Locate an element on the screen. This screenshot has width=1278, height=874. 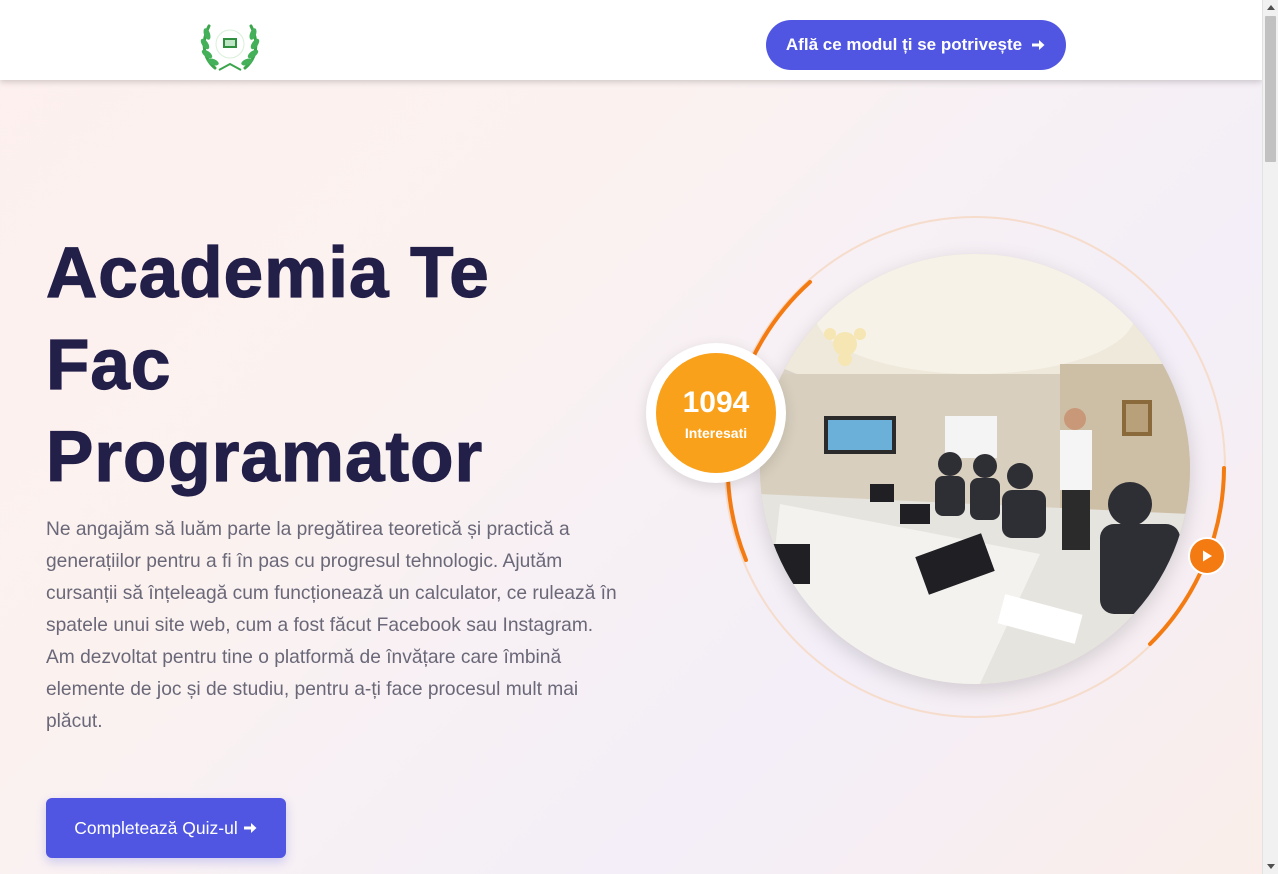
hero-title-line-1: Academia Te is located at coordinates (267, 273).